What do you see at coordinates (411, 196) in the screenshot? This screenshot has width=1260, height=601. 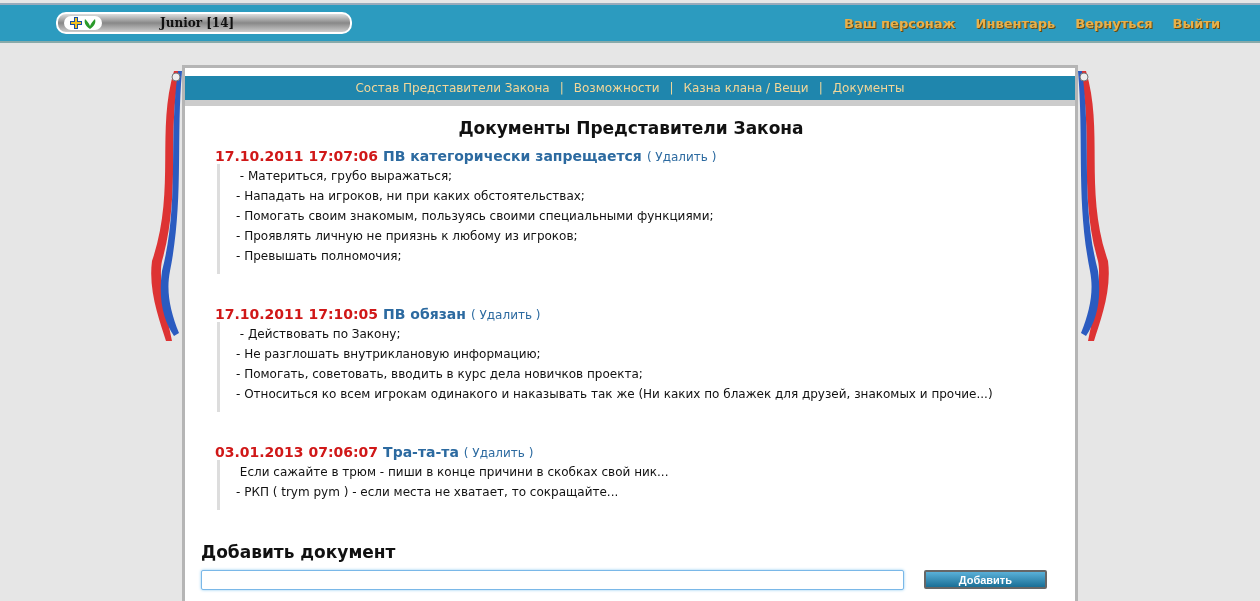 I see `document-line: - Нападать на игроков, ни при каких обстоятельствах;` at bounding box center [411, 196].